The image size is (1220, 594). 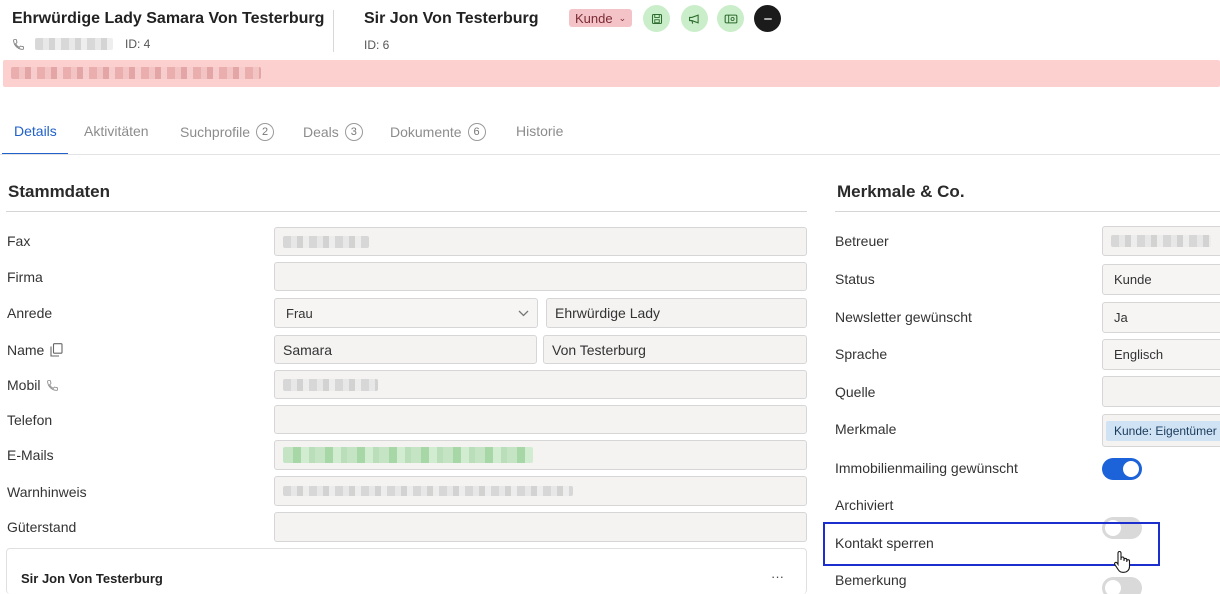 I want to click on telefon-field, so click(x=540, y=419).